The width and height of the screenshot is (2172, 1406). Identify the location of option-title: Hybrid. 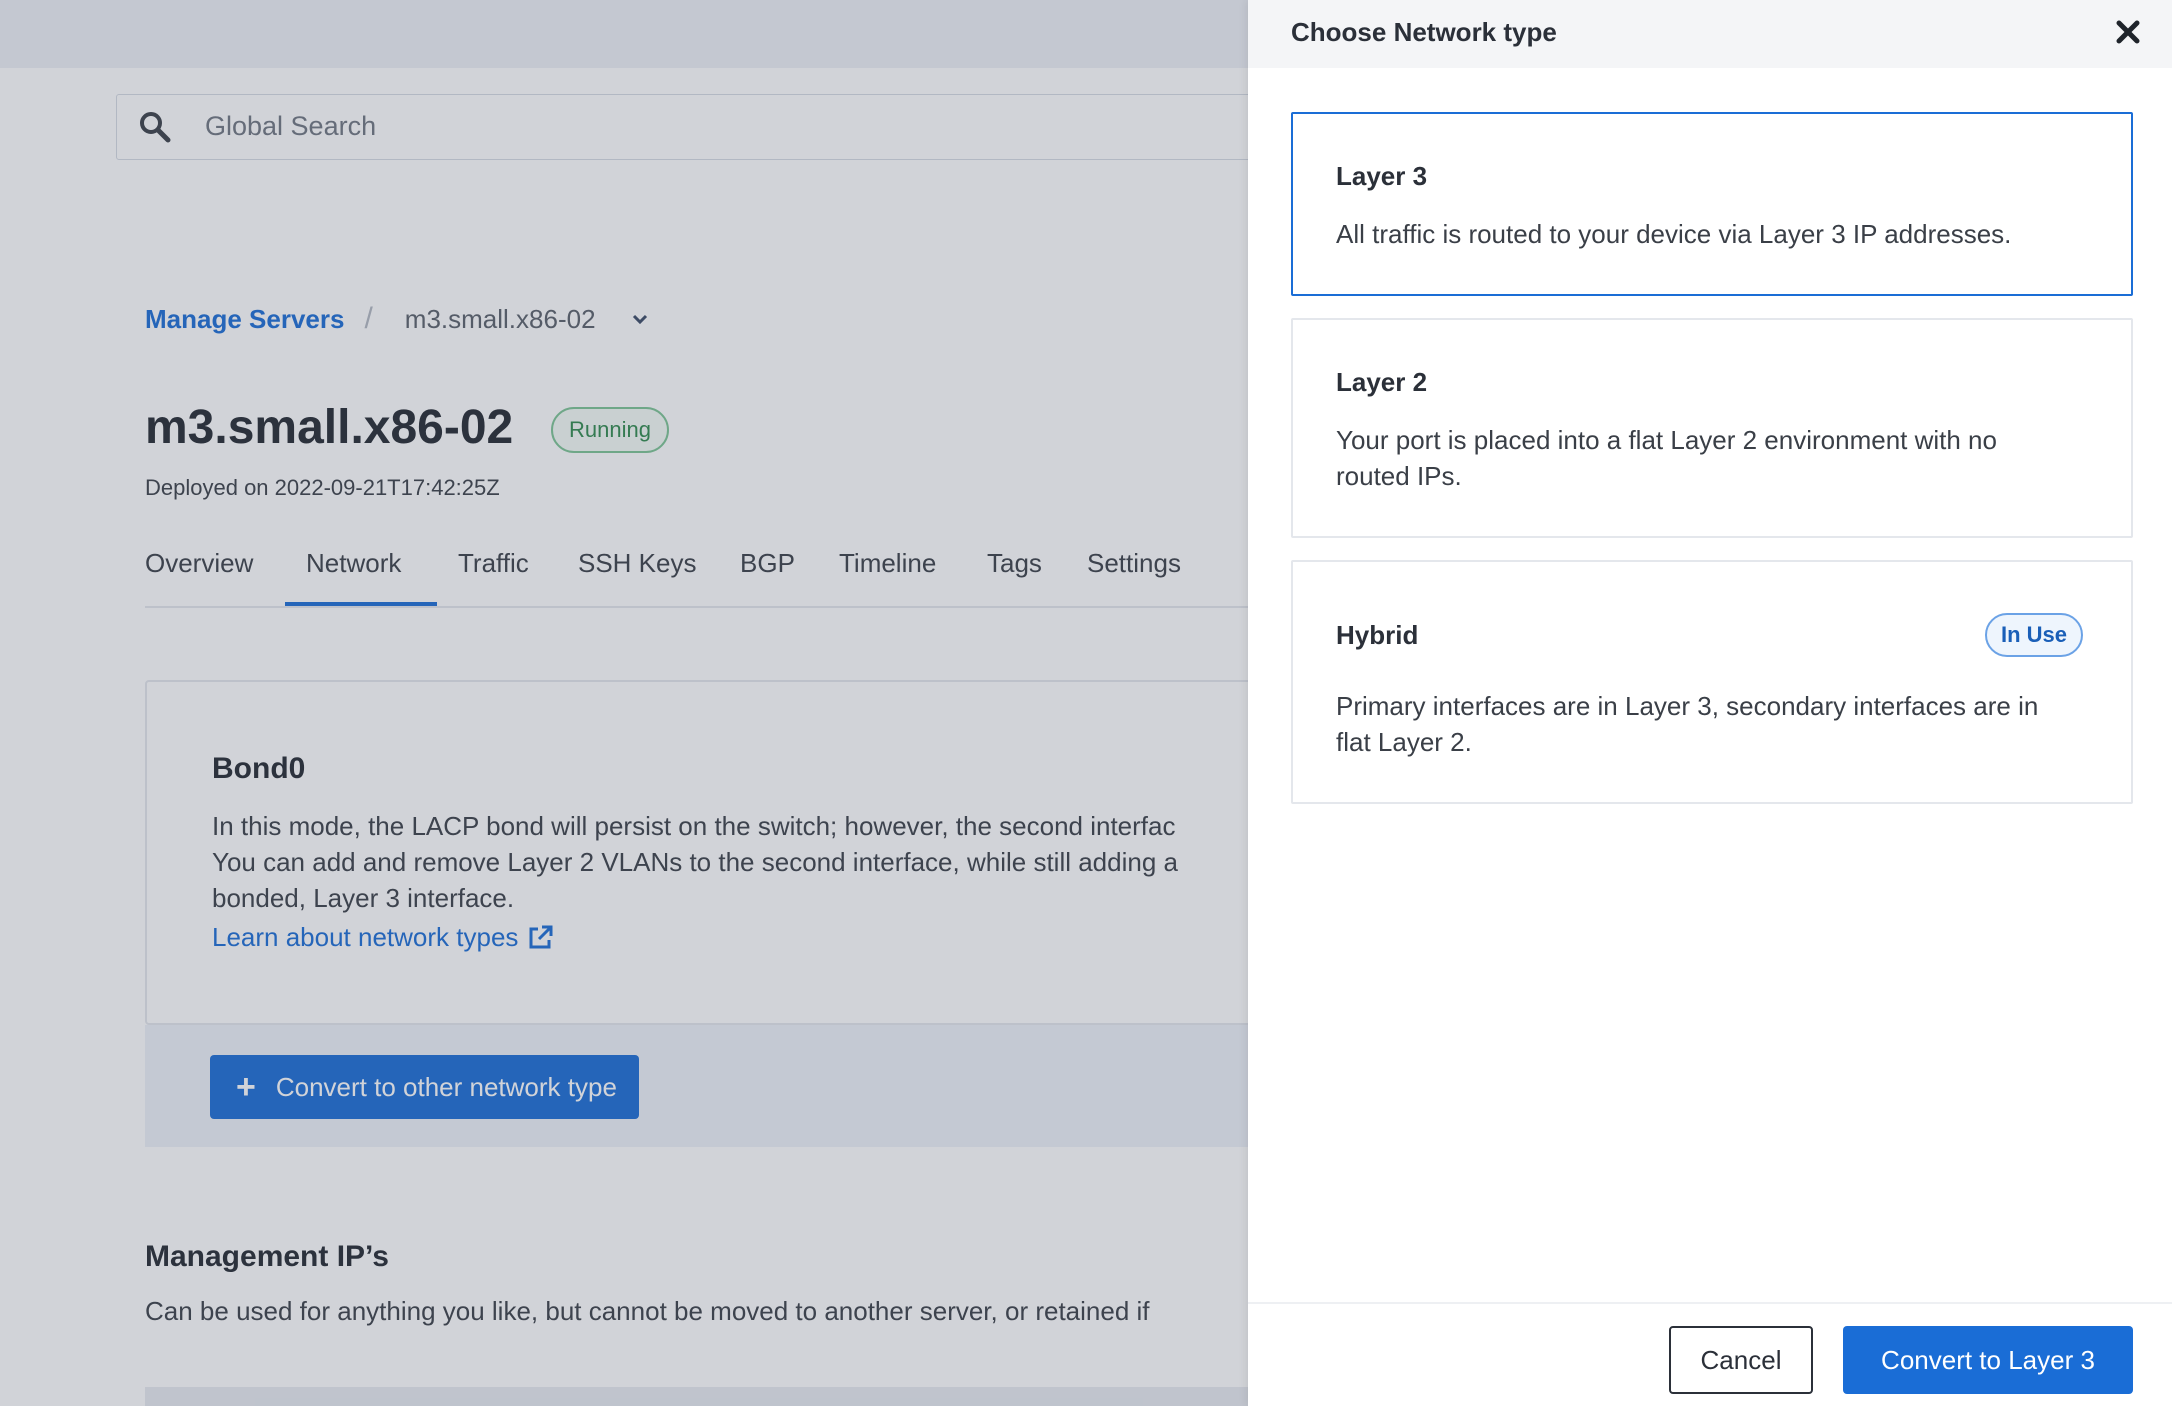
(1377, 635).